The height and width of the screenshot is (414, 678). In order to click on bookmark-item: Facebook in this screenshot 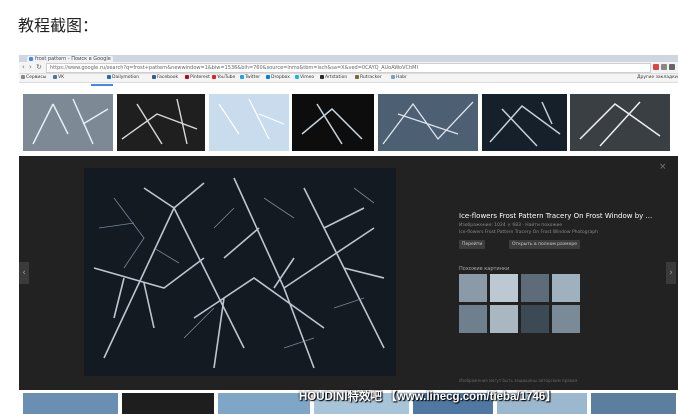, I will do `click(165, 78)`.